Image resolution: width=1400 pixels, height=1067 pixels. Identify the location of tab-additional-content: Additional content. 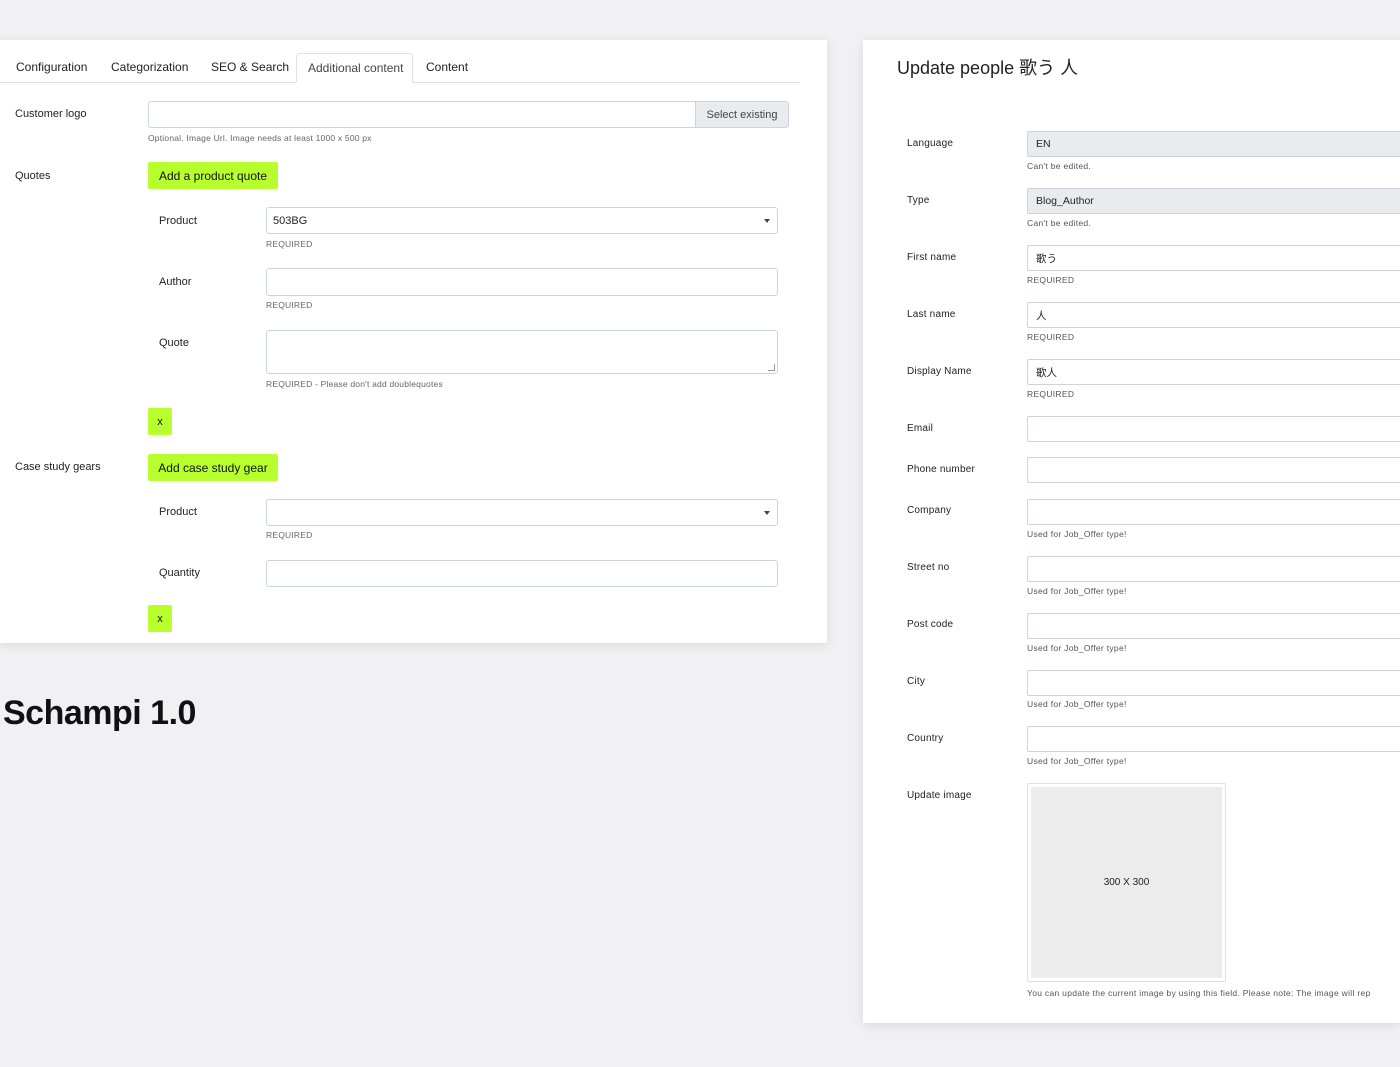
(354, 68).